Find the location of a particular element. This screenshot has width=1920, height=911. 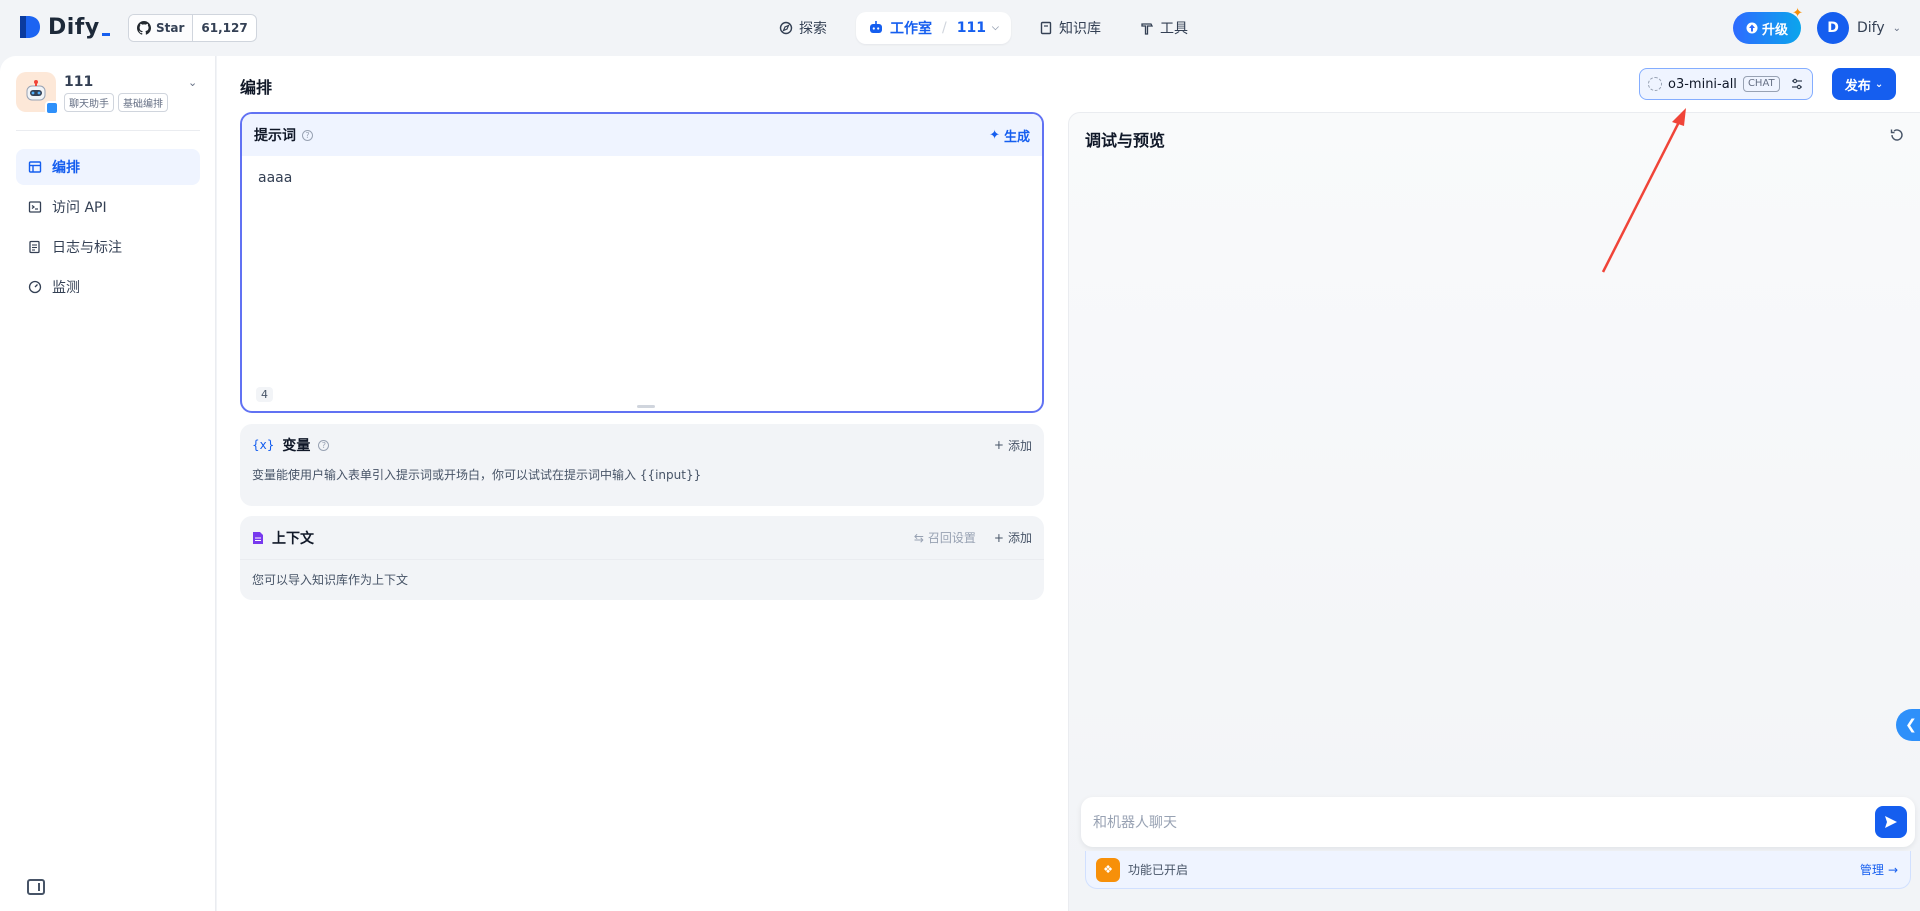

page-title: 编排 is located at coordinates (256, 87).